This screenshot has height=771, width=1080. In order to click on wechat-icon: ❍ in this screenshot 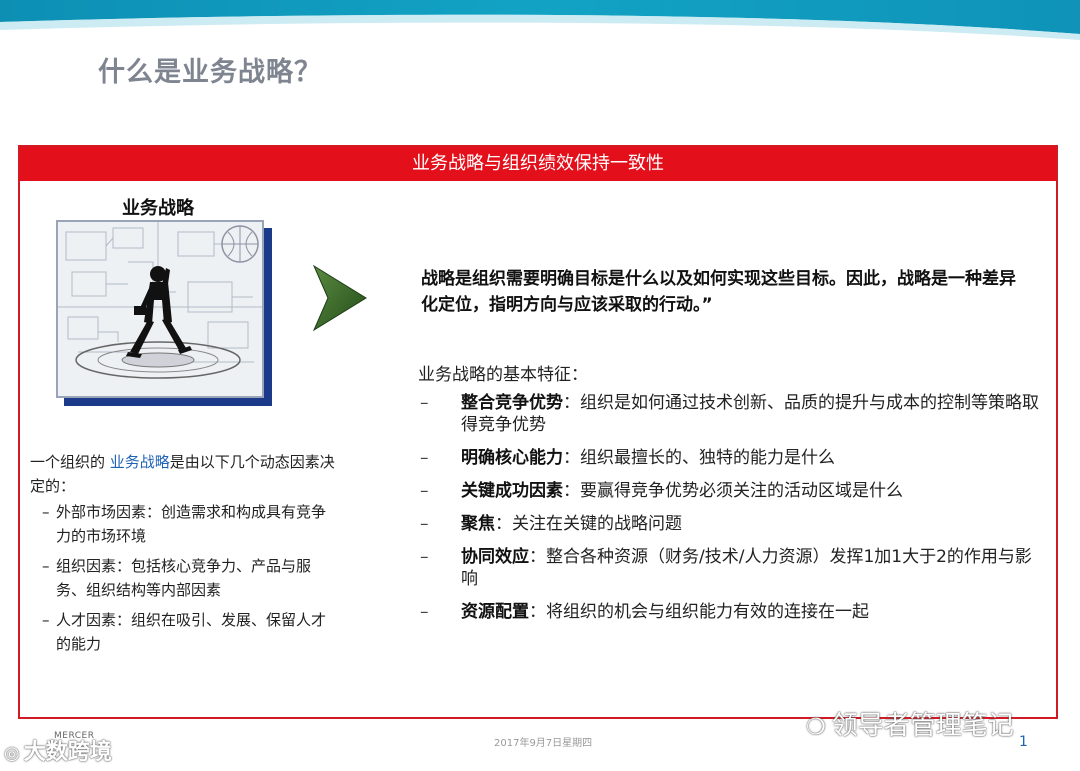, I will do `click(816, 727)`.